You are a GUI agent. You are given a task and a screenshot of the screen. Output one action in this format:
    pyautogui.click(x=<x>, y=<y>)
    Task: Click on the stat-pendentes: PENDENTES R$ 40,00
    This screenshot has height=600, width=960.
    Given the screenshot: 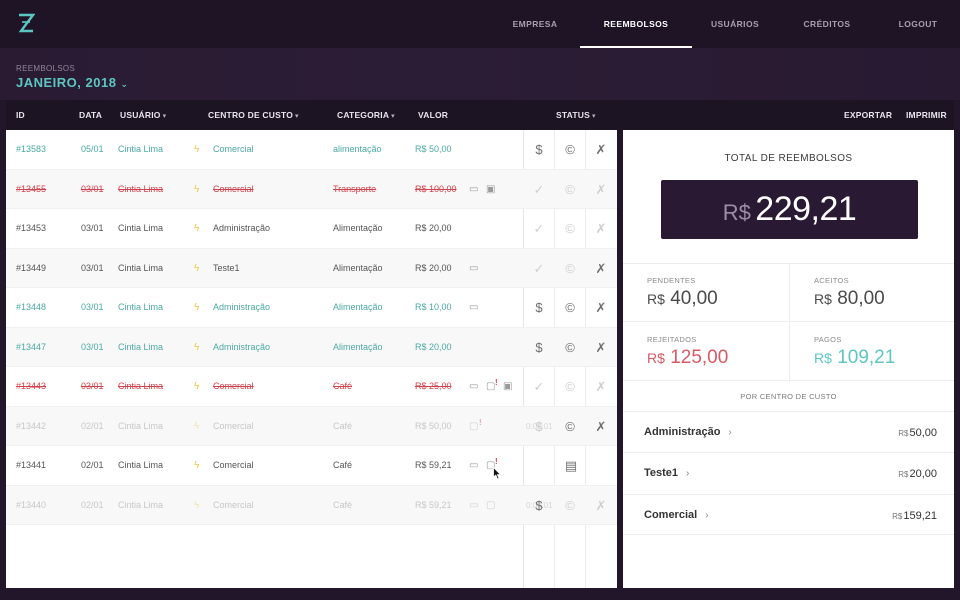 What is the action you would take?
    pyautogui.click(x=705, y=293)
    